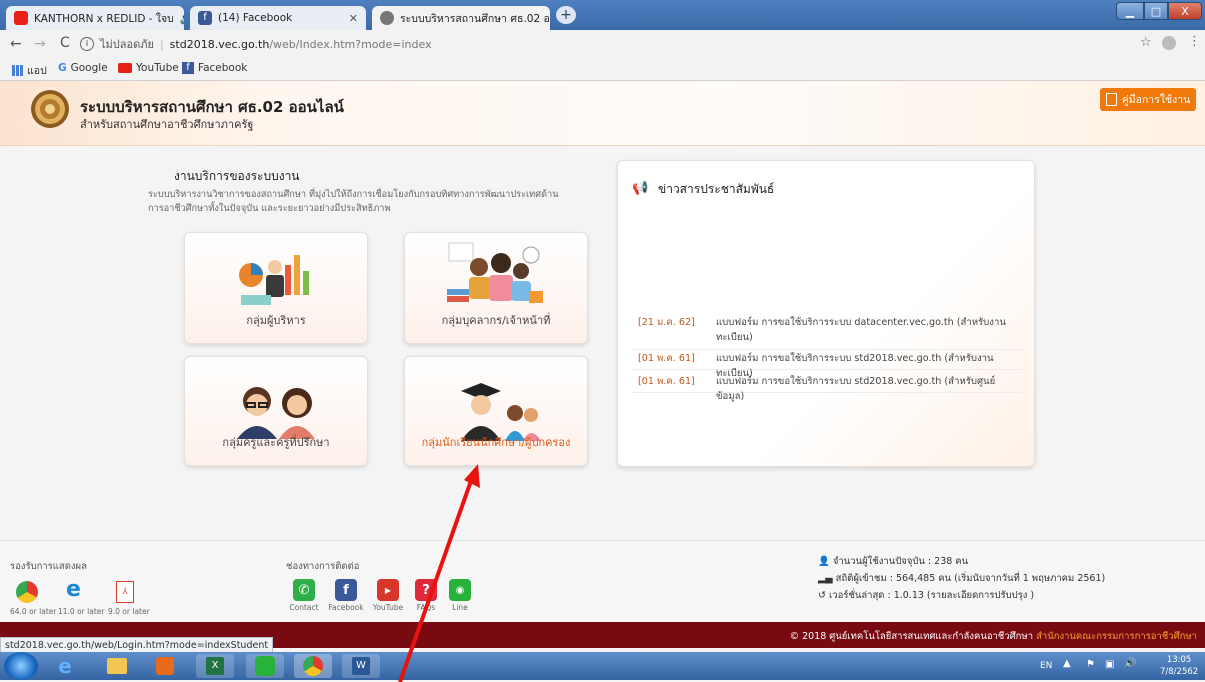 The height and width of the screenshot is (682, 1205). I want to click on tray-expand-icon: ▲, so click(1067, 663).